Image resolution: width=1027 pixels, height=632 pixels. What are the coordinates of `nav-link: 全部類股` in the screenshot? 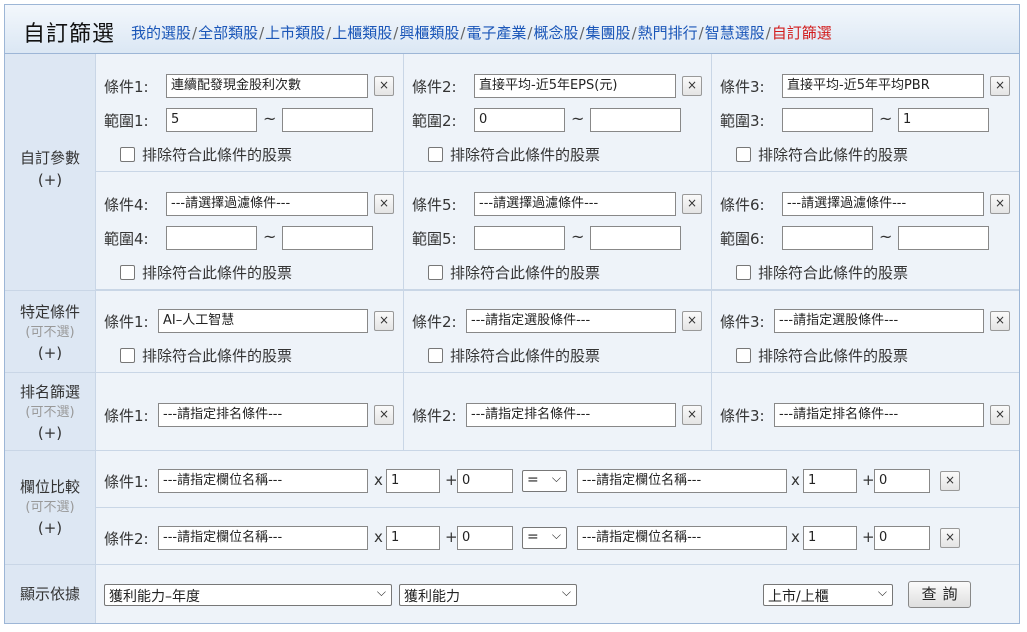 It's located at (228, 33).